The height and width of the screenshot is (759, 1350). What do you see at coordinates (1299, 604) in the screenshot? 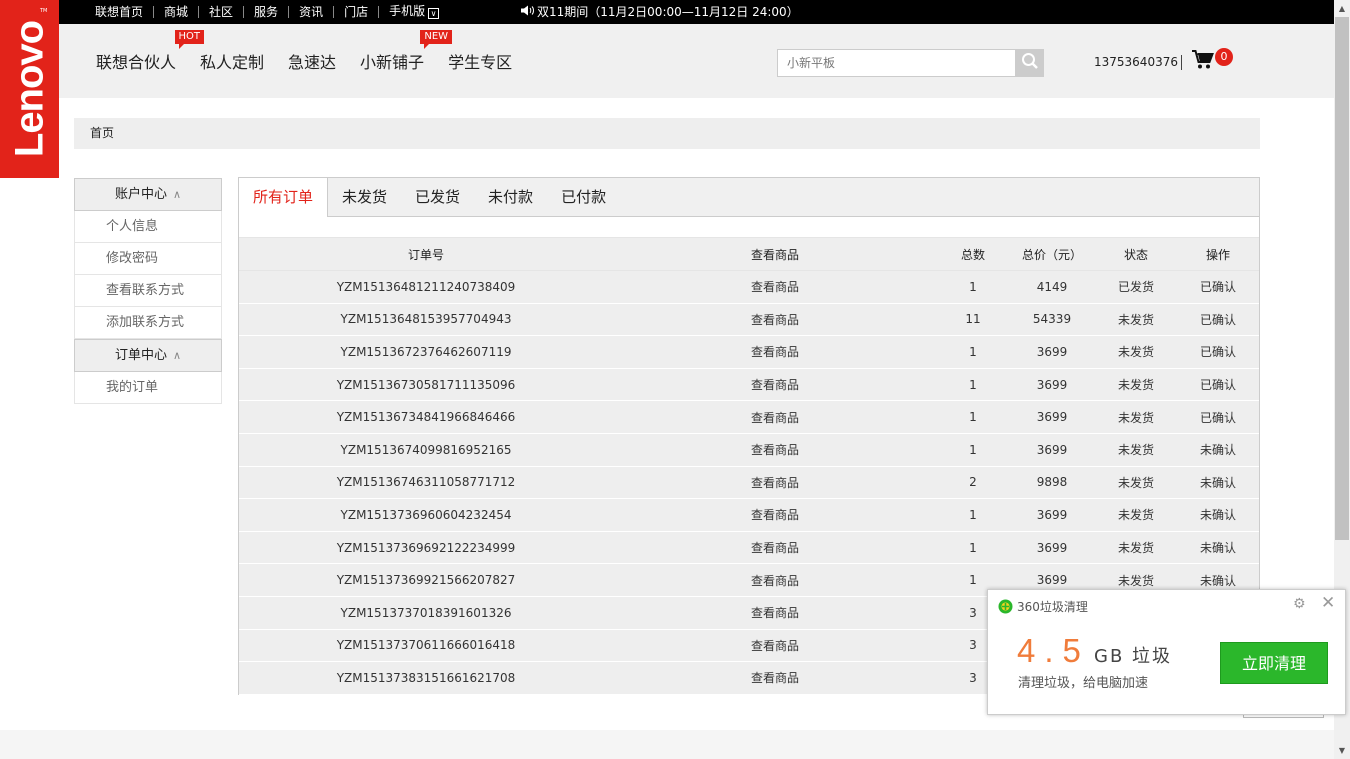
I see `gear-icon: ⚙` at bounding box center [1299, 604].